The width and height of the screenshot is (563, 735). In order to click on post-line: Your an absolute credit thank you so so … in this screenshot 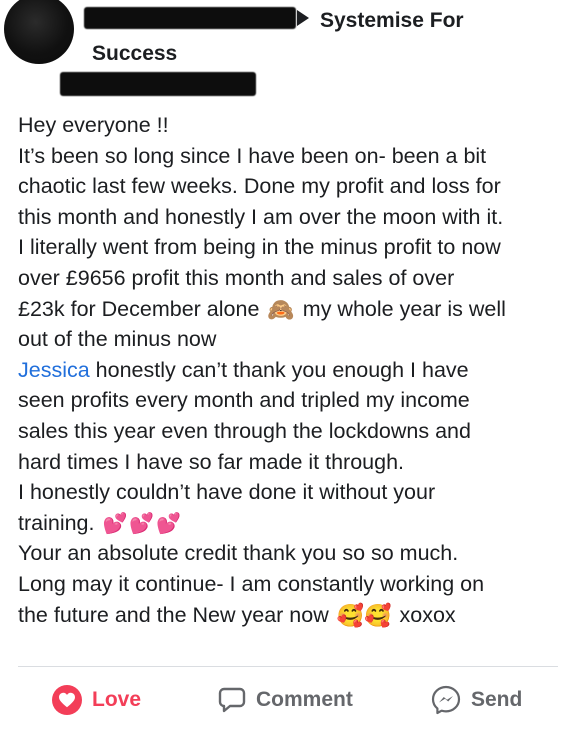, I will do `click(238, 553)`.